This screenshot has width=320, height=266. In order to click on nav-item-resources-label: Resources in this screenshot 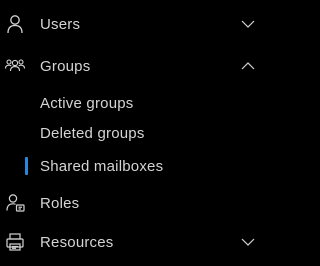, I will do `click(77, 242)`.